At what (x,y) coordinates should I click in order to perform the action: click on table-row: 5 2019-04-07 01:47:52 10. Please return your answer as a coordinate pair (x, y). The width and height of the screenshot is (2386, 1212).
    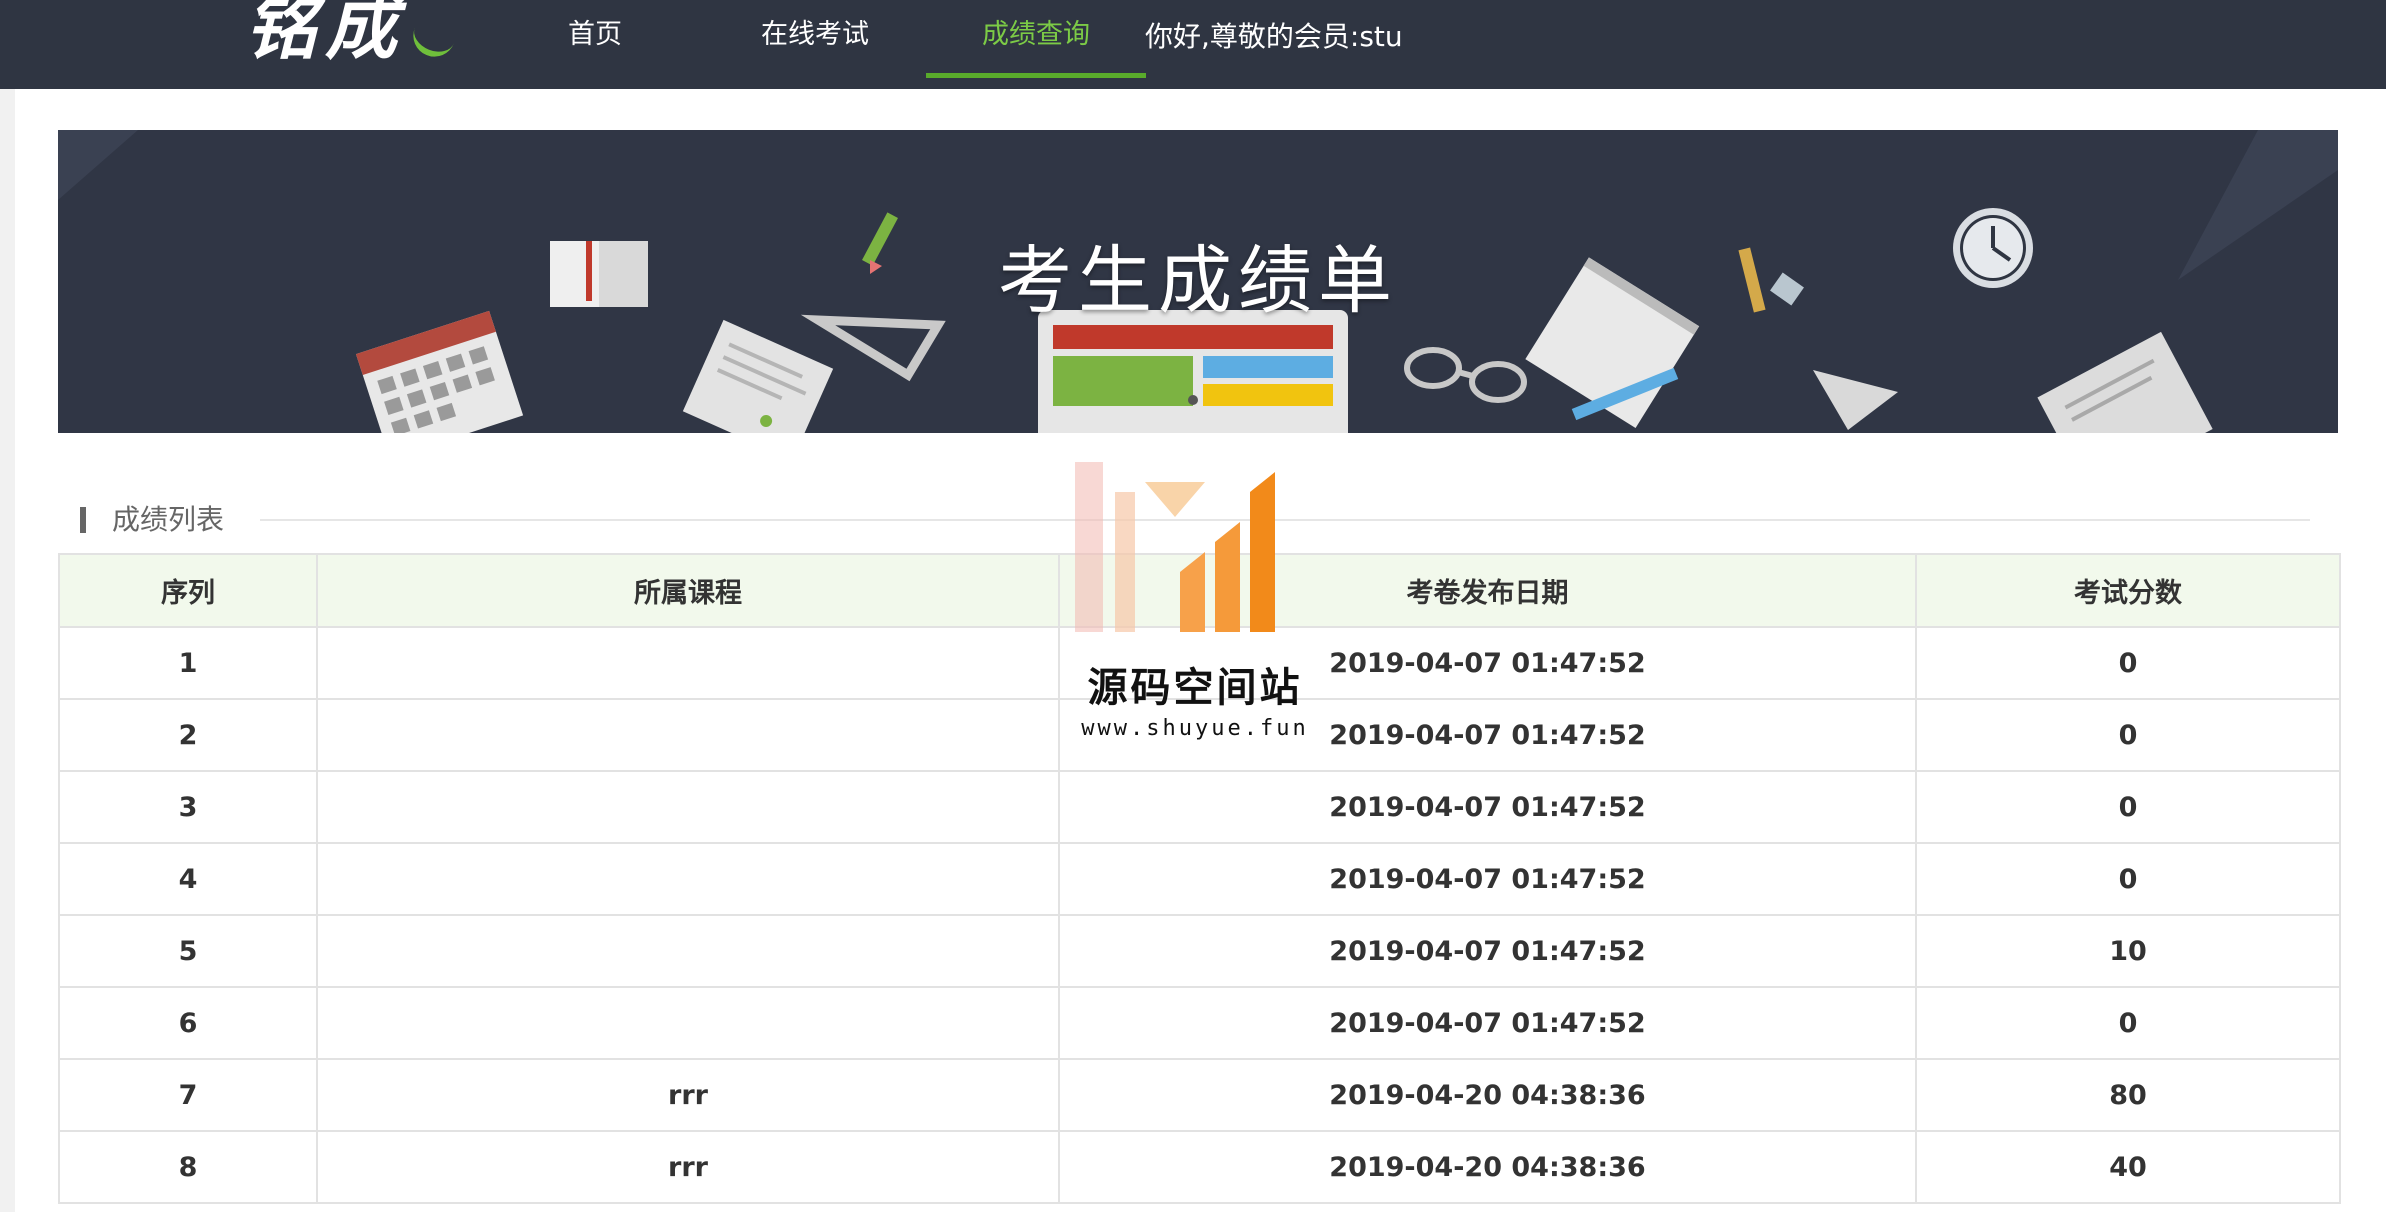
    Looking at the image, I should click on (1199, 951).